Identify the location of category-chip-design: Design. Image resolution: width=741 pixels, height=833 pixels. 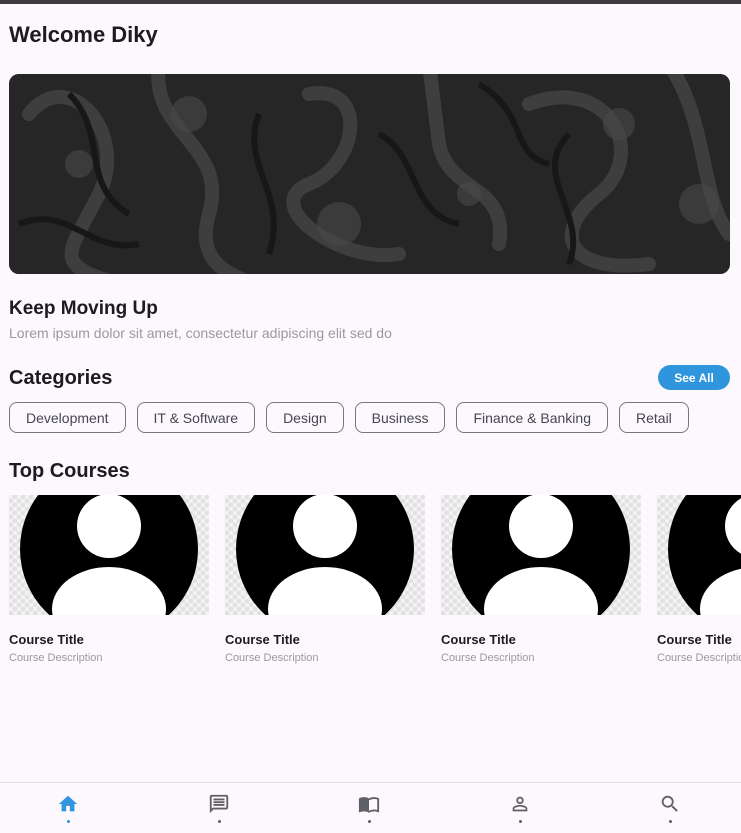
(305, 417).